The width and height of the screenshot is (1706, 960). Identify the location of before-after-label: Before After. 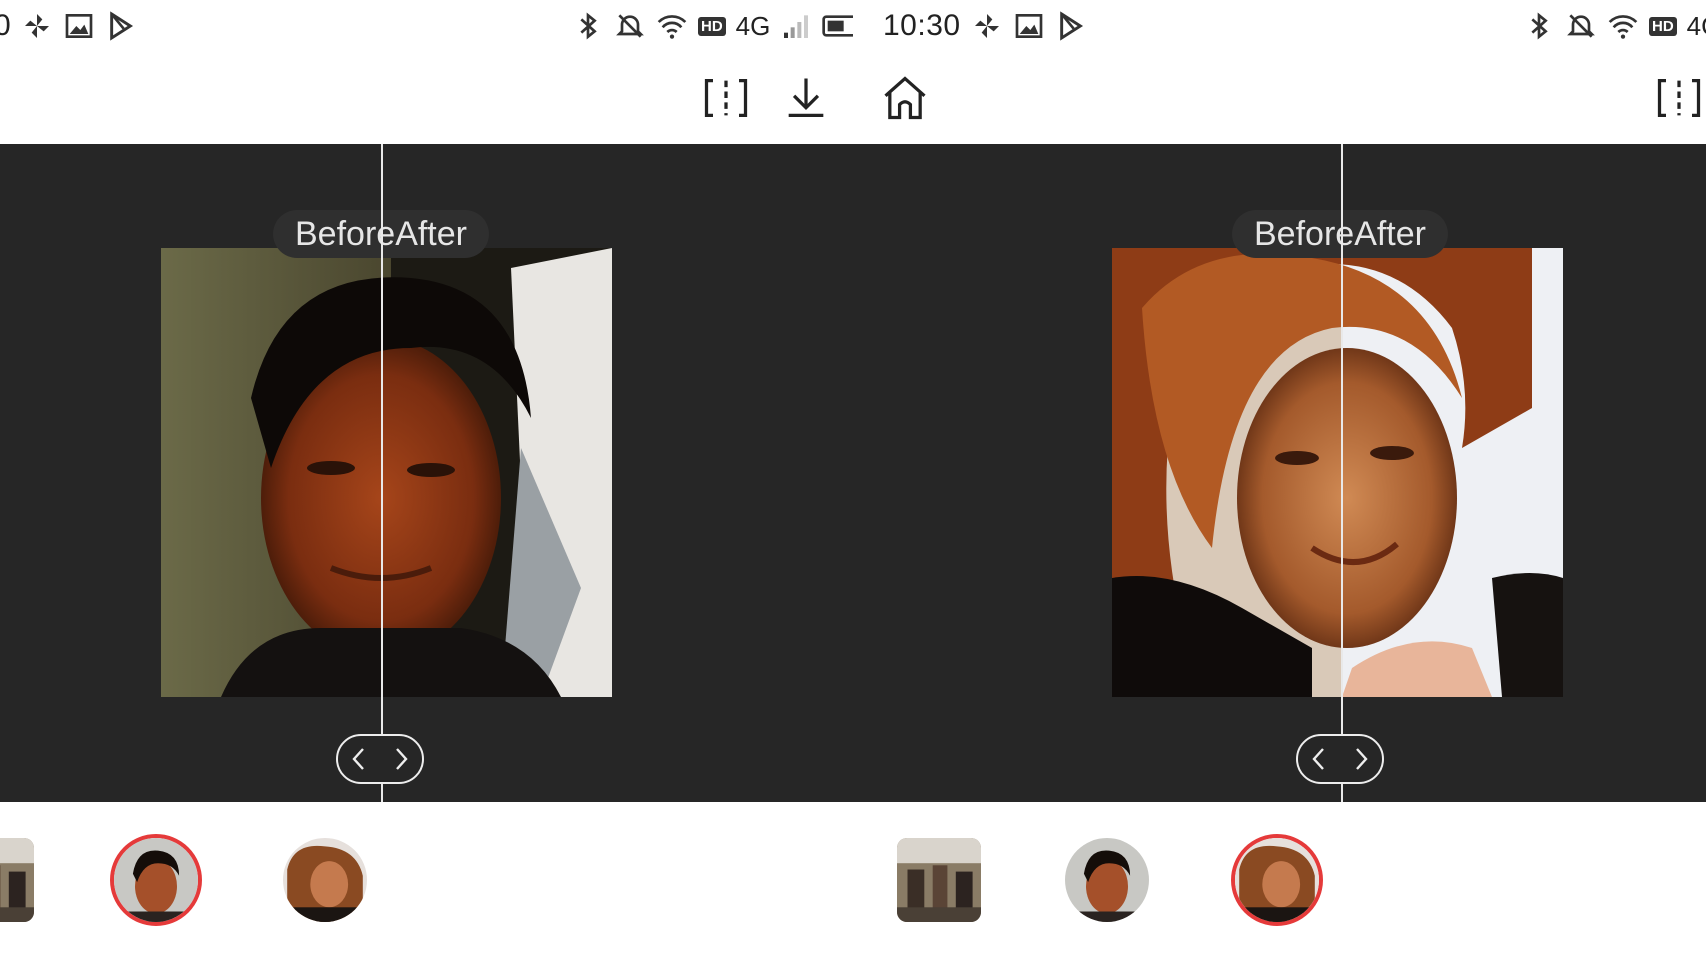
(1340, 234).